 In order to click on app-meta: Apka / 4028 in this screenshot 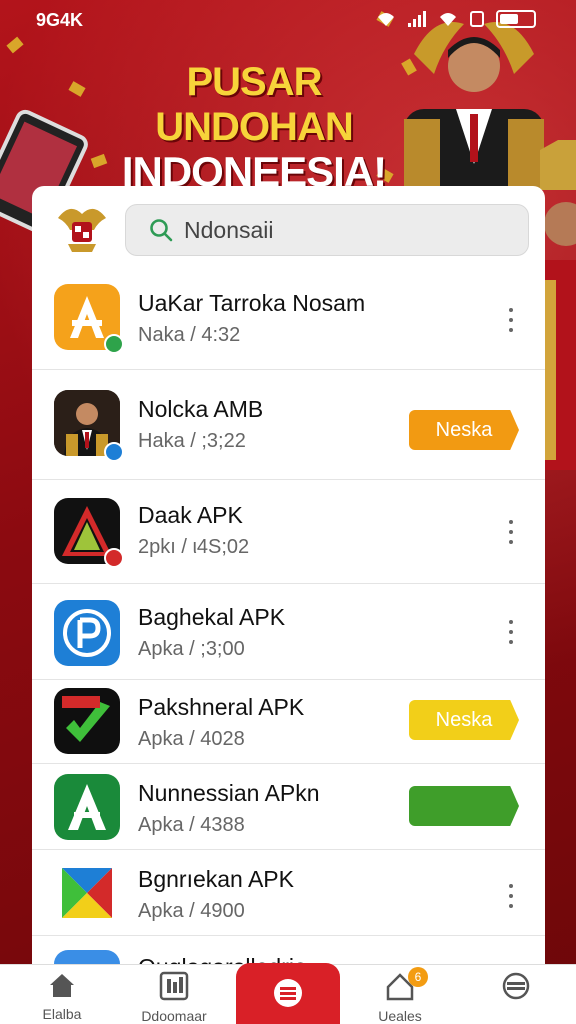, I will do `click(191, 739)`.